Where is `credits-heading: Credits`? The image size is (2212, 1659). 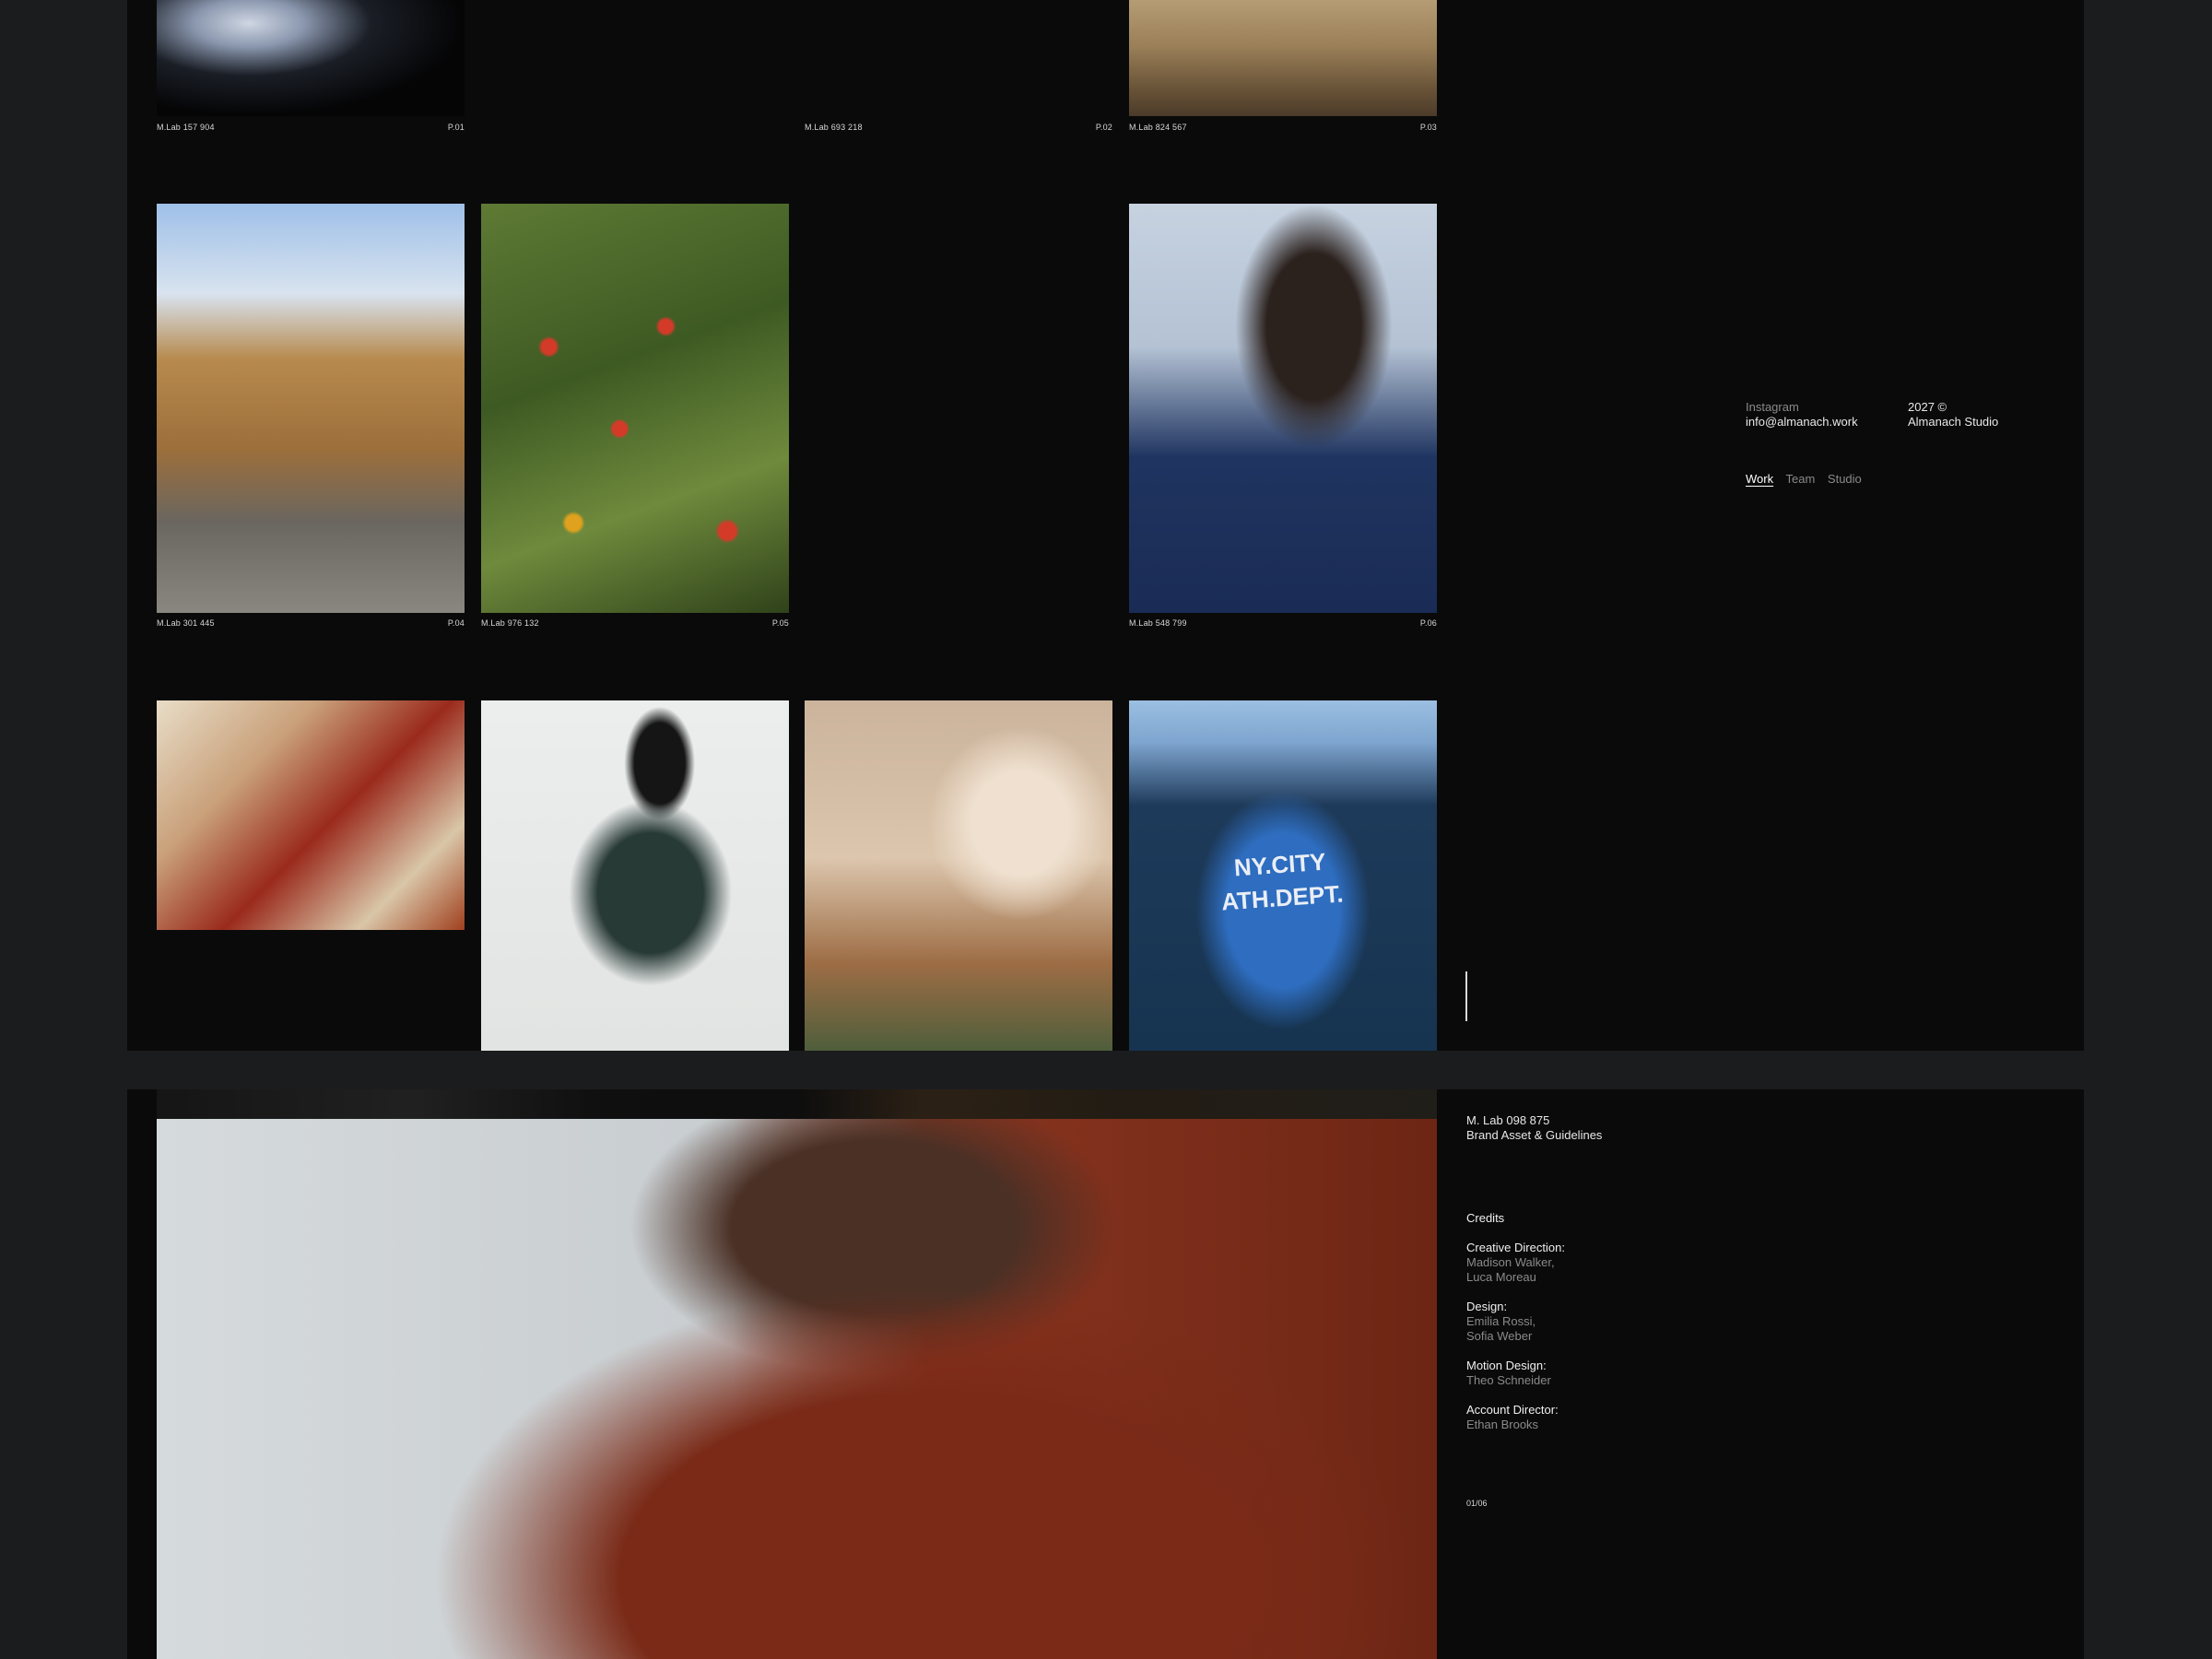 credits-heading: Credits is located at coordinates (1485, 1218).